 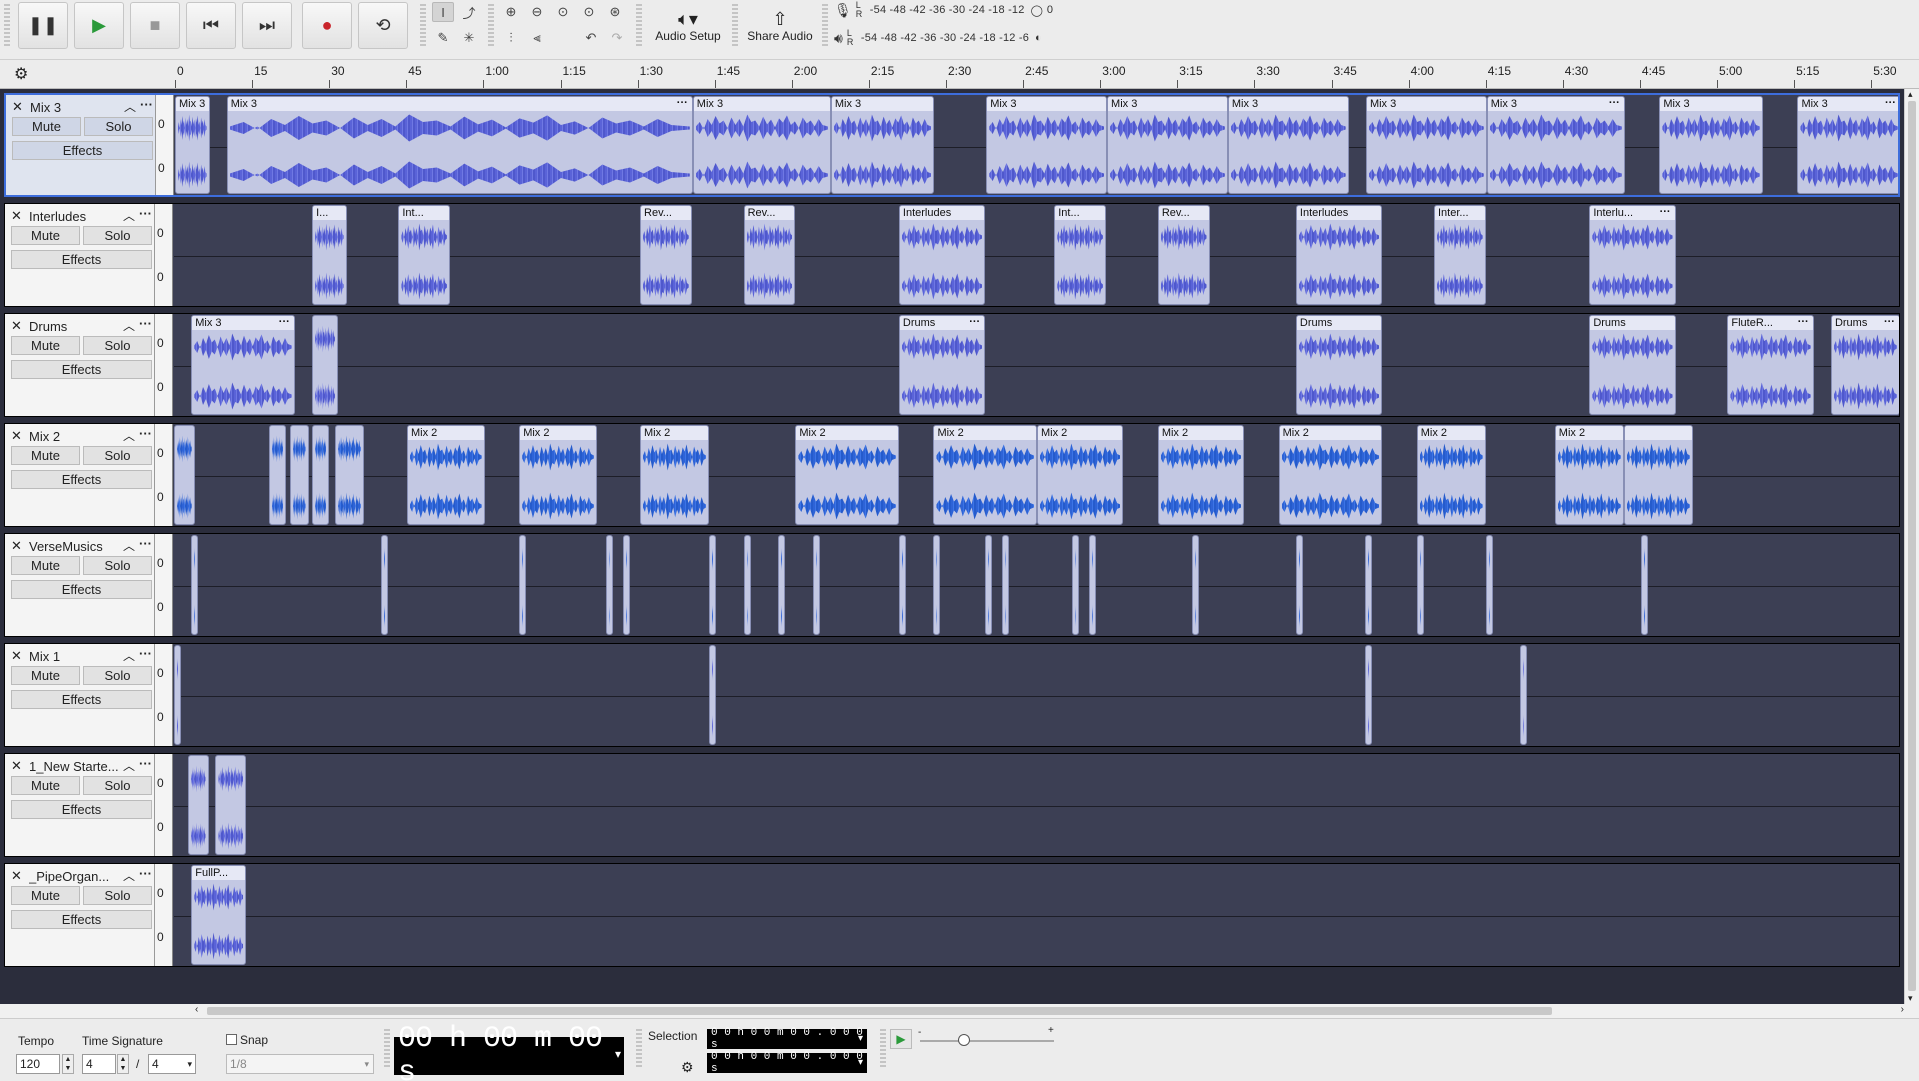 What do you see at coordinates (300, 1064) in the screenshot?
I see `snap-select: 1/8 ▾` at bounding box center [300, 1064].